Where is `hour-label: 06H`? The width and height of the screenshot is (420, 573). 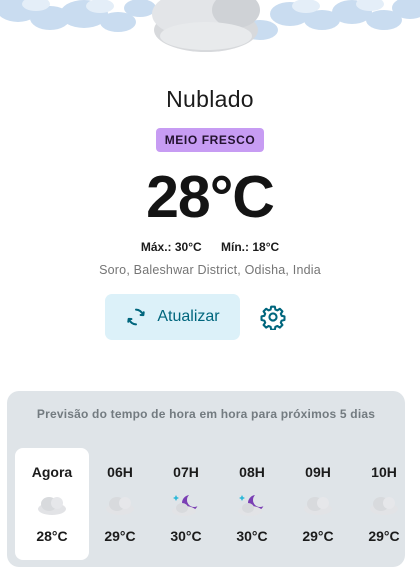
hour-label: 06H is located at coordinates (120, 472).